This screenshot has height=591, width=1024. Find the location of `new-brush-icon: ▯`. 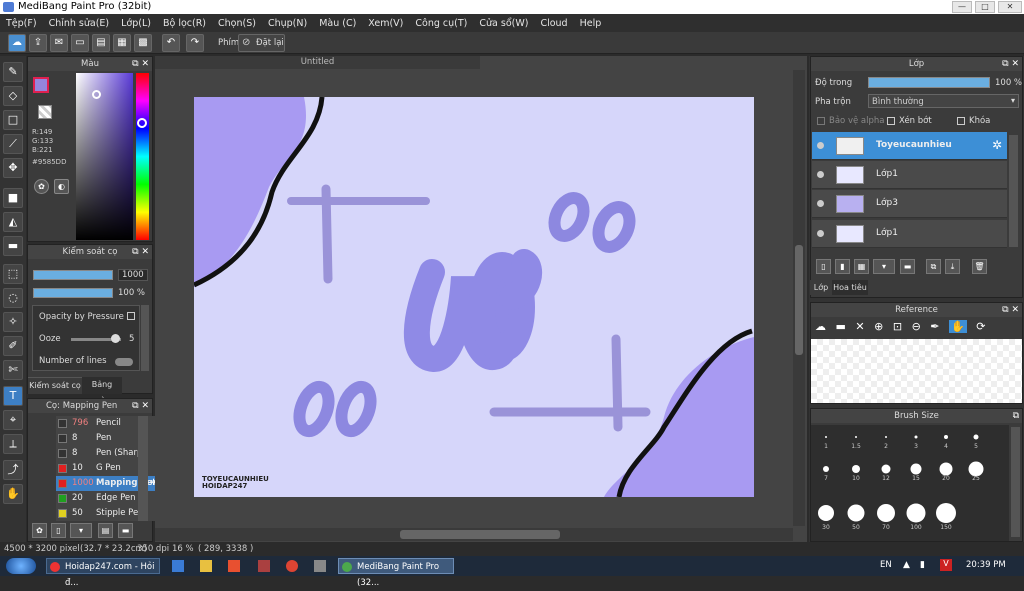

new-brush-icon: ▯ is located at coordinates (58, 530).